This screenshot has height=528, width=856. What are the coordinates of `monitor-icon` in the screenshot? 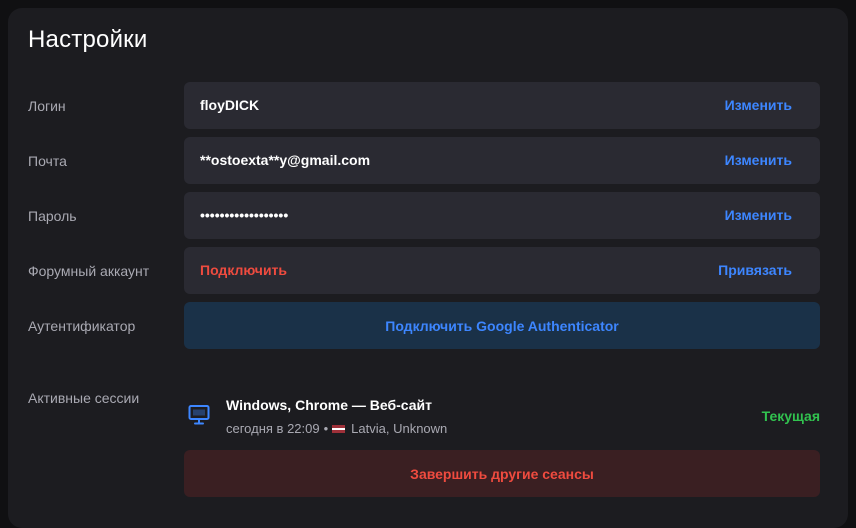 It's located at (199, 415).